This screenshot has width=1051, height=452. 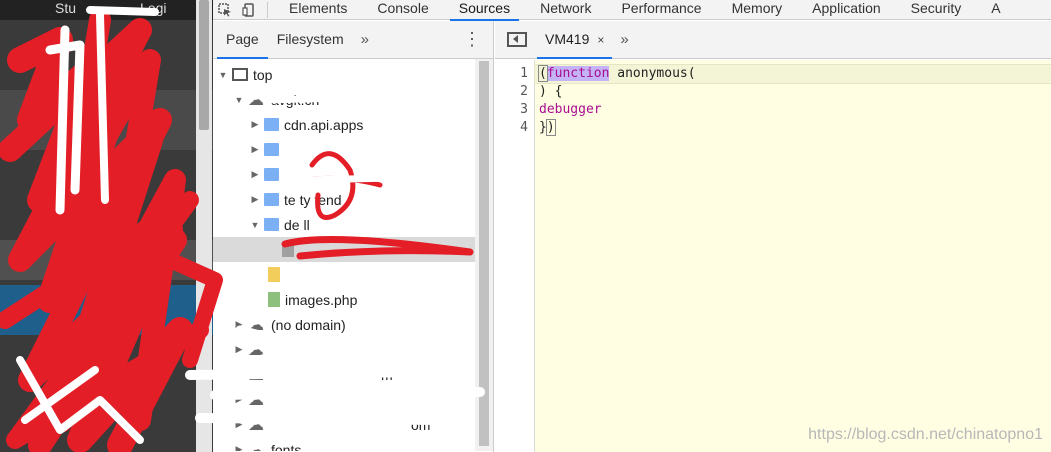 I want to click on tree-item-label: de ll, so click(x=297, y=224).